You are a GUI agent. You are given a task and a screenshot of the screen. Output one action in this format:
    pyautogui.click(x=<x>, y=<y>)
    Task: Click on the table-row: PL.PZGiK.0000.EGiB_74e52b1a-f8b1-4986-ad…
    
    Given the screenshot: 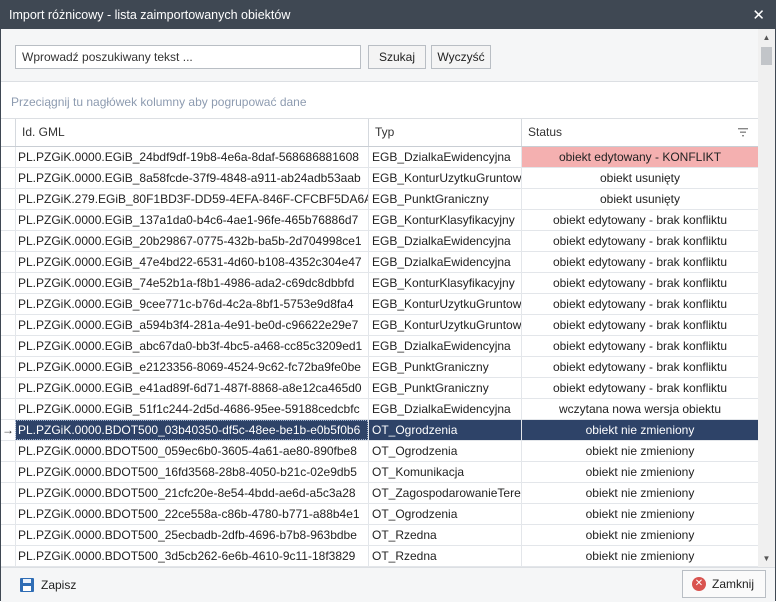 What is the action you would take?
    pyautogui.click(x=379, y=283)
    